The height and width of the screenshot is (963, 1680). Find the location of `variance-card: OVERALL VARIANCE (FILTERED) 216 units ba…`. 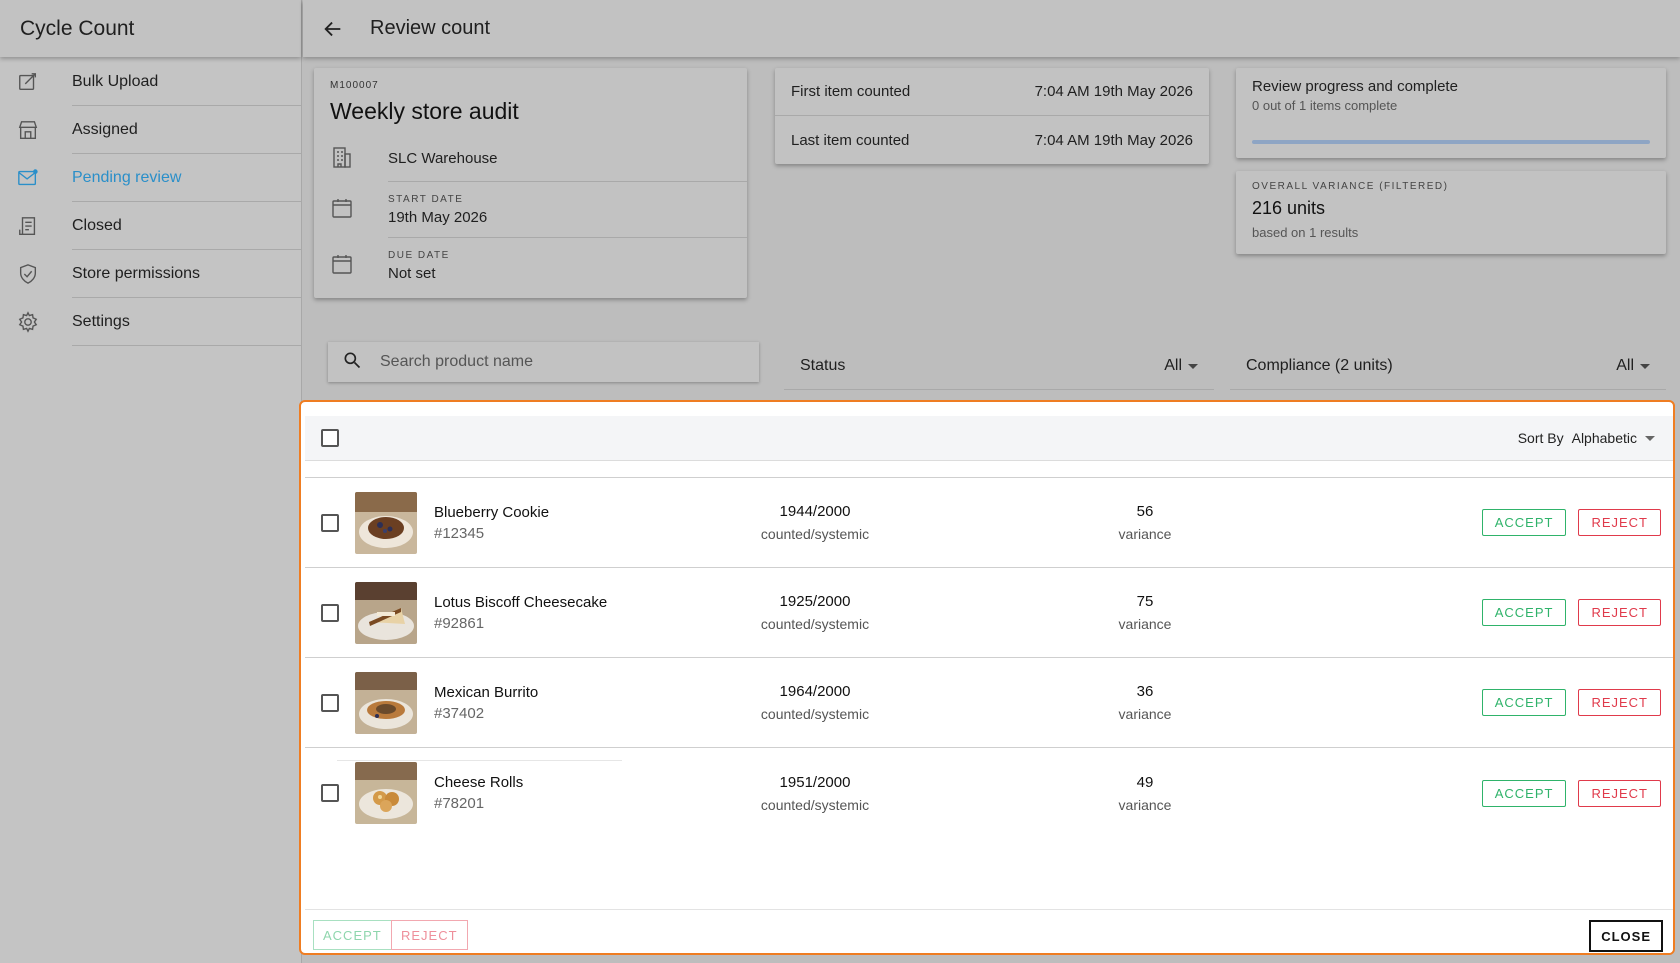

variance-card: OVERALL VARIANCE (FILTERED) 216 units ba… is located at coordinates (1451, 212).